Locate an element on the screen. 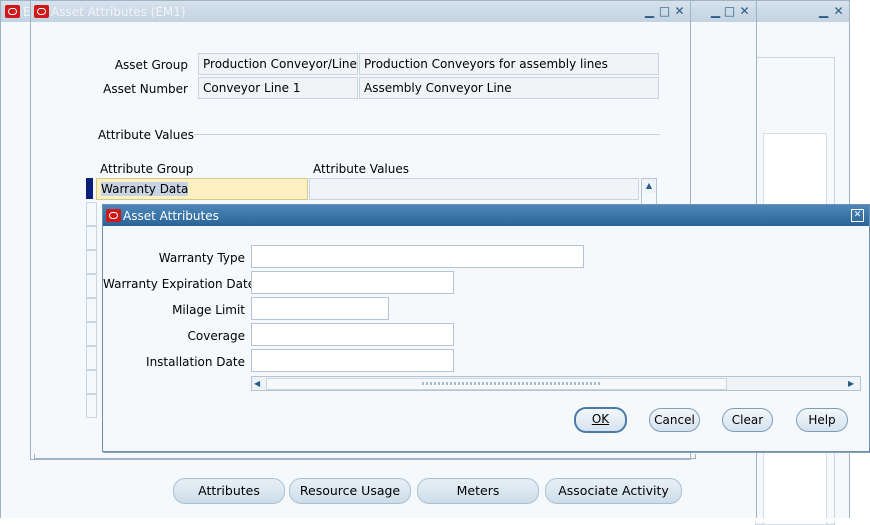 The height and width of the screenshot is (525, 870). scroll-left-icon: ◀ is located at coordinates (257, 383).